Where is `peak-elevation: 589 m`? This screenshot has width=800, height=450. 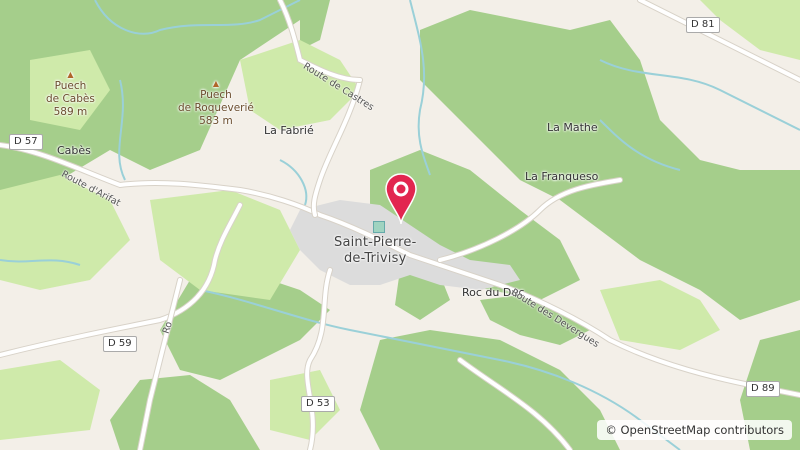
peak-elevation: 589 m is located at coordinates (70, 112).